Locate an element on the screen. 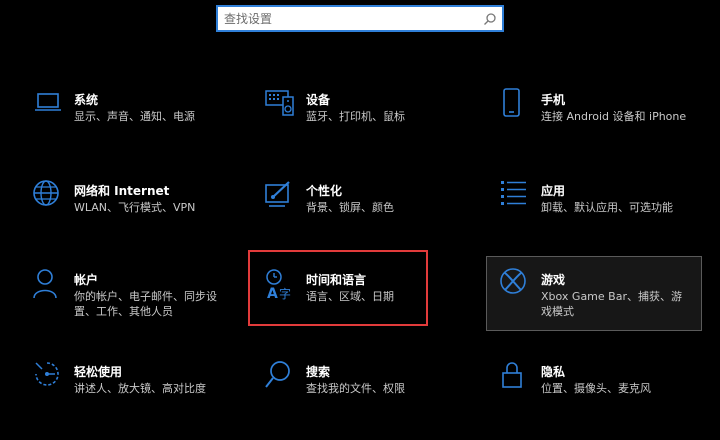  personalization-icon is located at coordinates (282, 196).